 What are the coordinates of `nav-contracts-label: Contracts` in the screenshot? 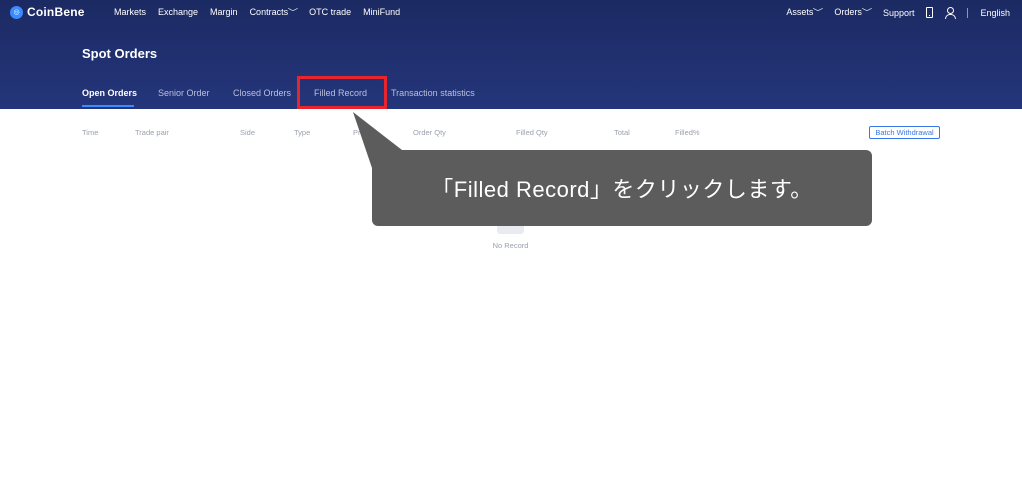 It's located at (269, 12).